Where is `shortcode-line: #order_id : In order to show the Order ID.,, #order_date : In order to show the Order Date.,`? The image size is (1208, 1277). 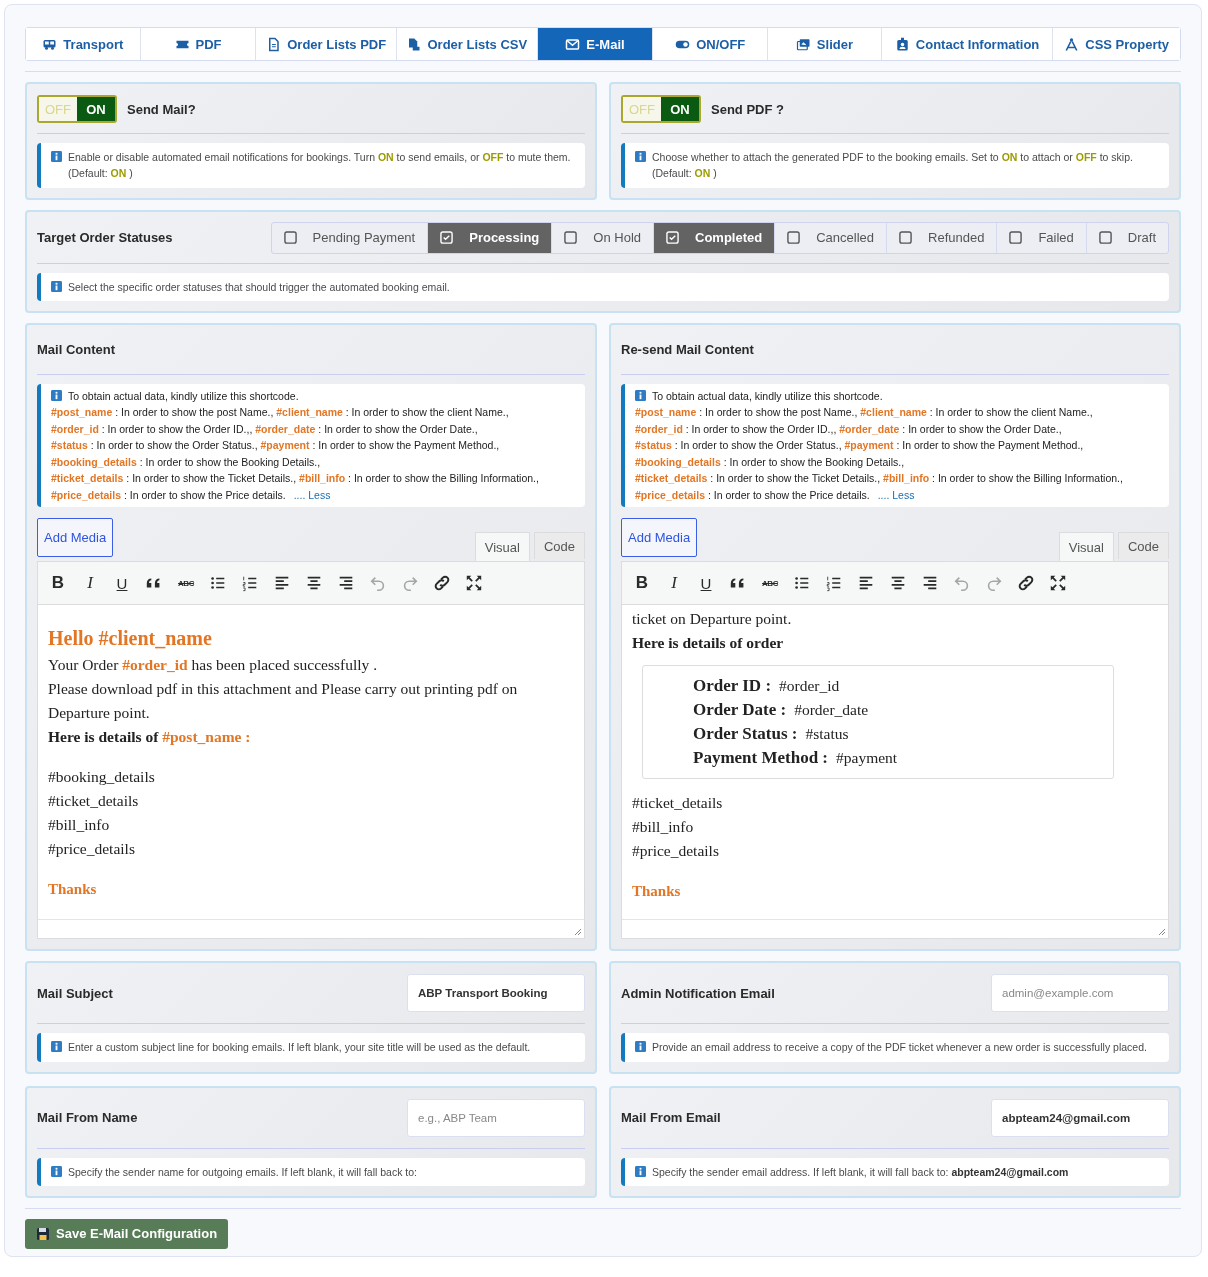 shortcode-line: #order_id : In order to show the Order ID.,, #order_date : In order to show the Order Date., is located at coordinates (264, 428).